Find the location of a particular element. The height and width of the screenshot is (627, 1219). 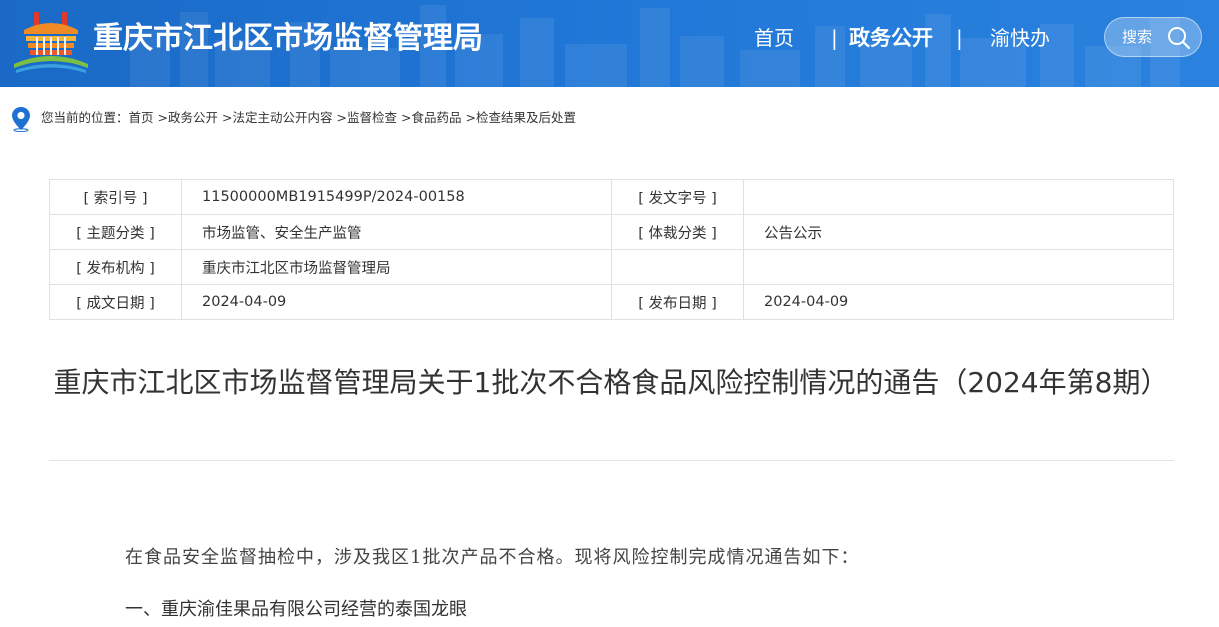

meta-value-topic: 市场监管、安全生产监管 is located at coordinates (396, 232).